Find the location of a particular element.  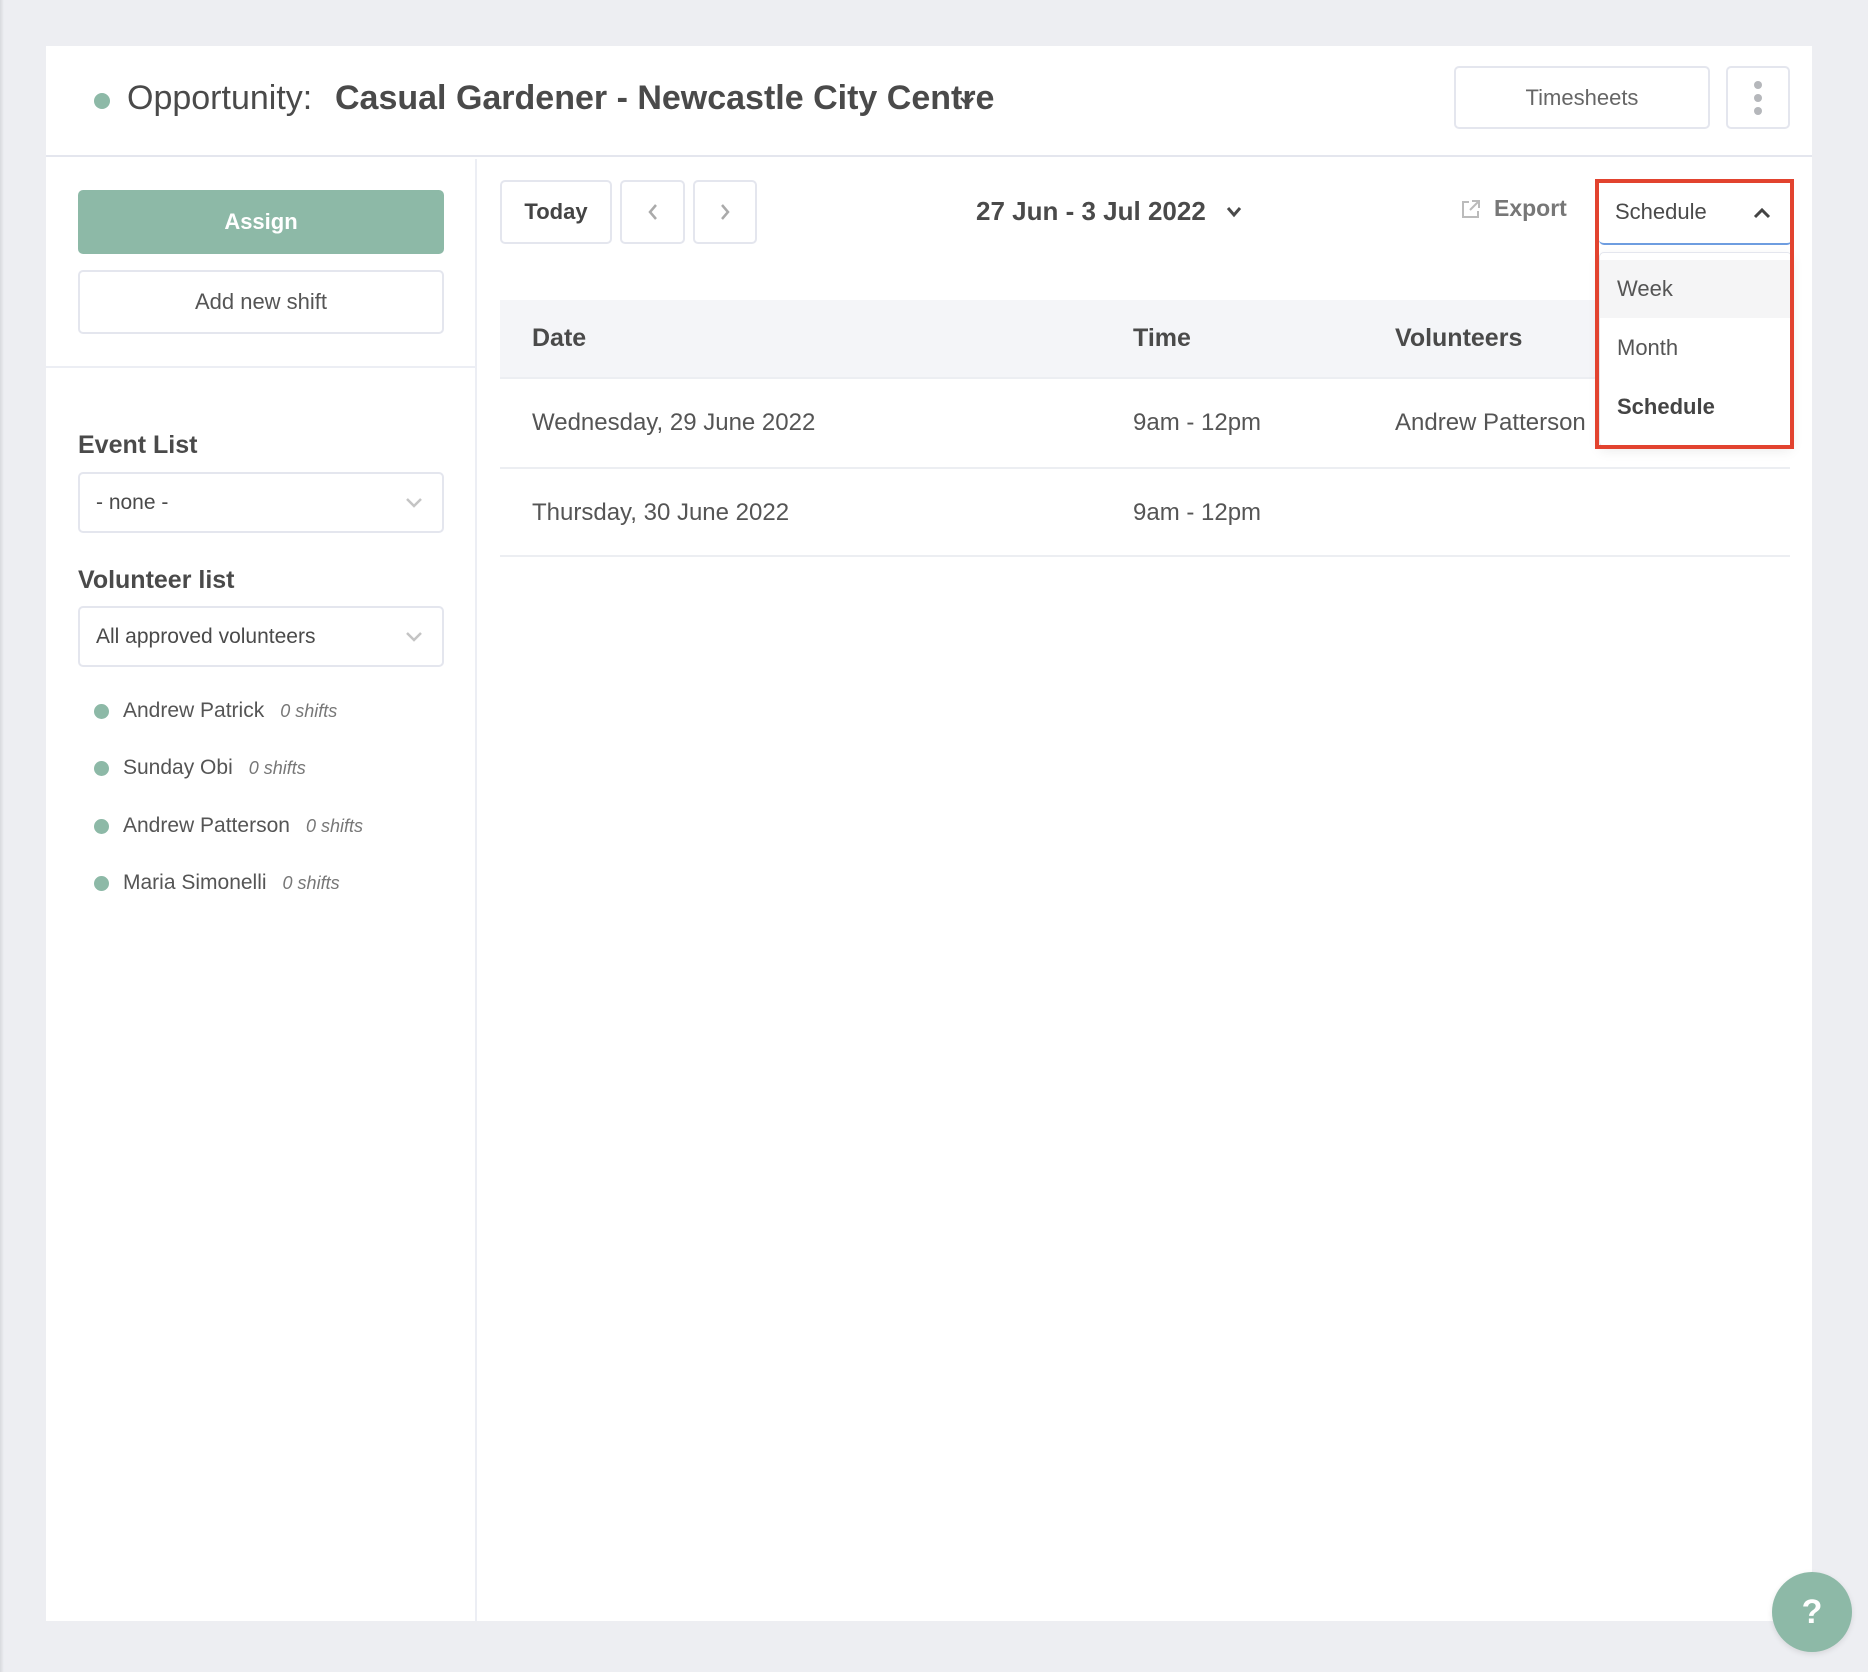

opportunity-selector: Casual Gardener - Newcastle City Centre is located at coordinates (664, 98).